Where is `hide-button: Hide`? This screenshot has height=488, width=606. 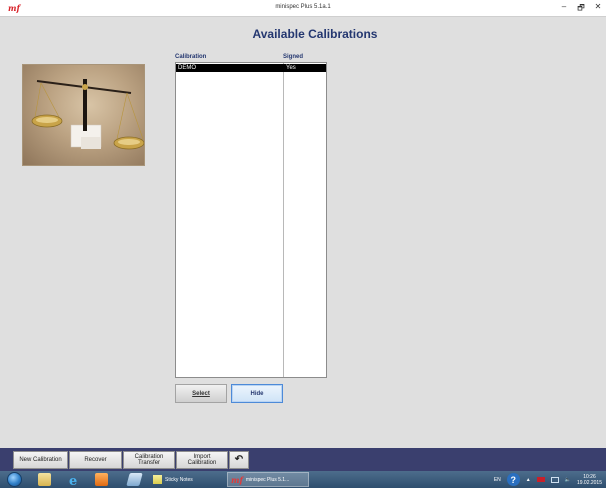
hide-button: Hide is located at coordinates (257, 393).